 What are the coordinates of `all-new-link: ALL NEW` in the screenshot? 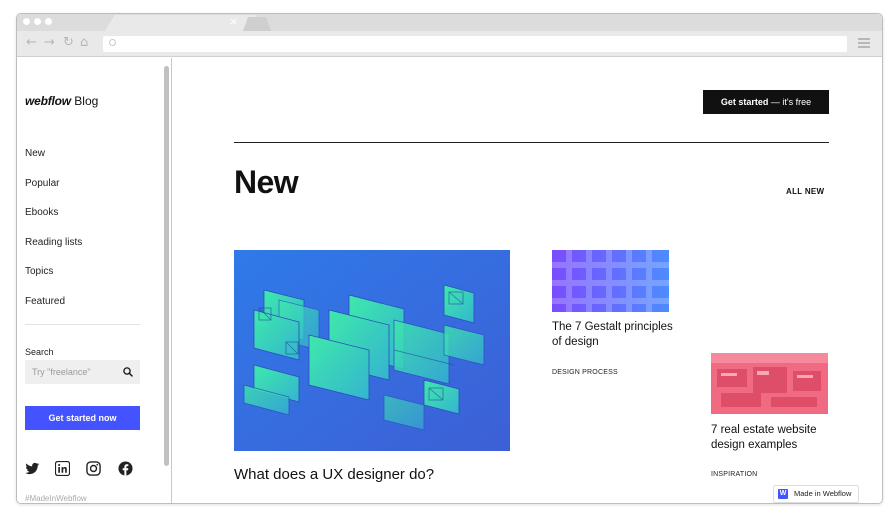 It's located at (805, 191).